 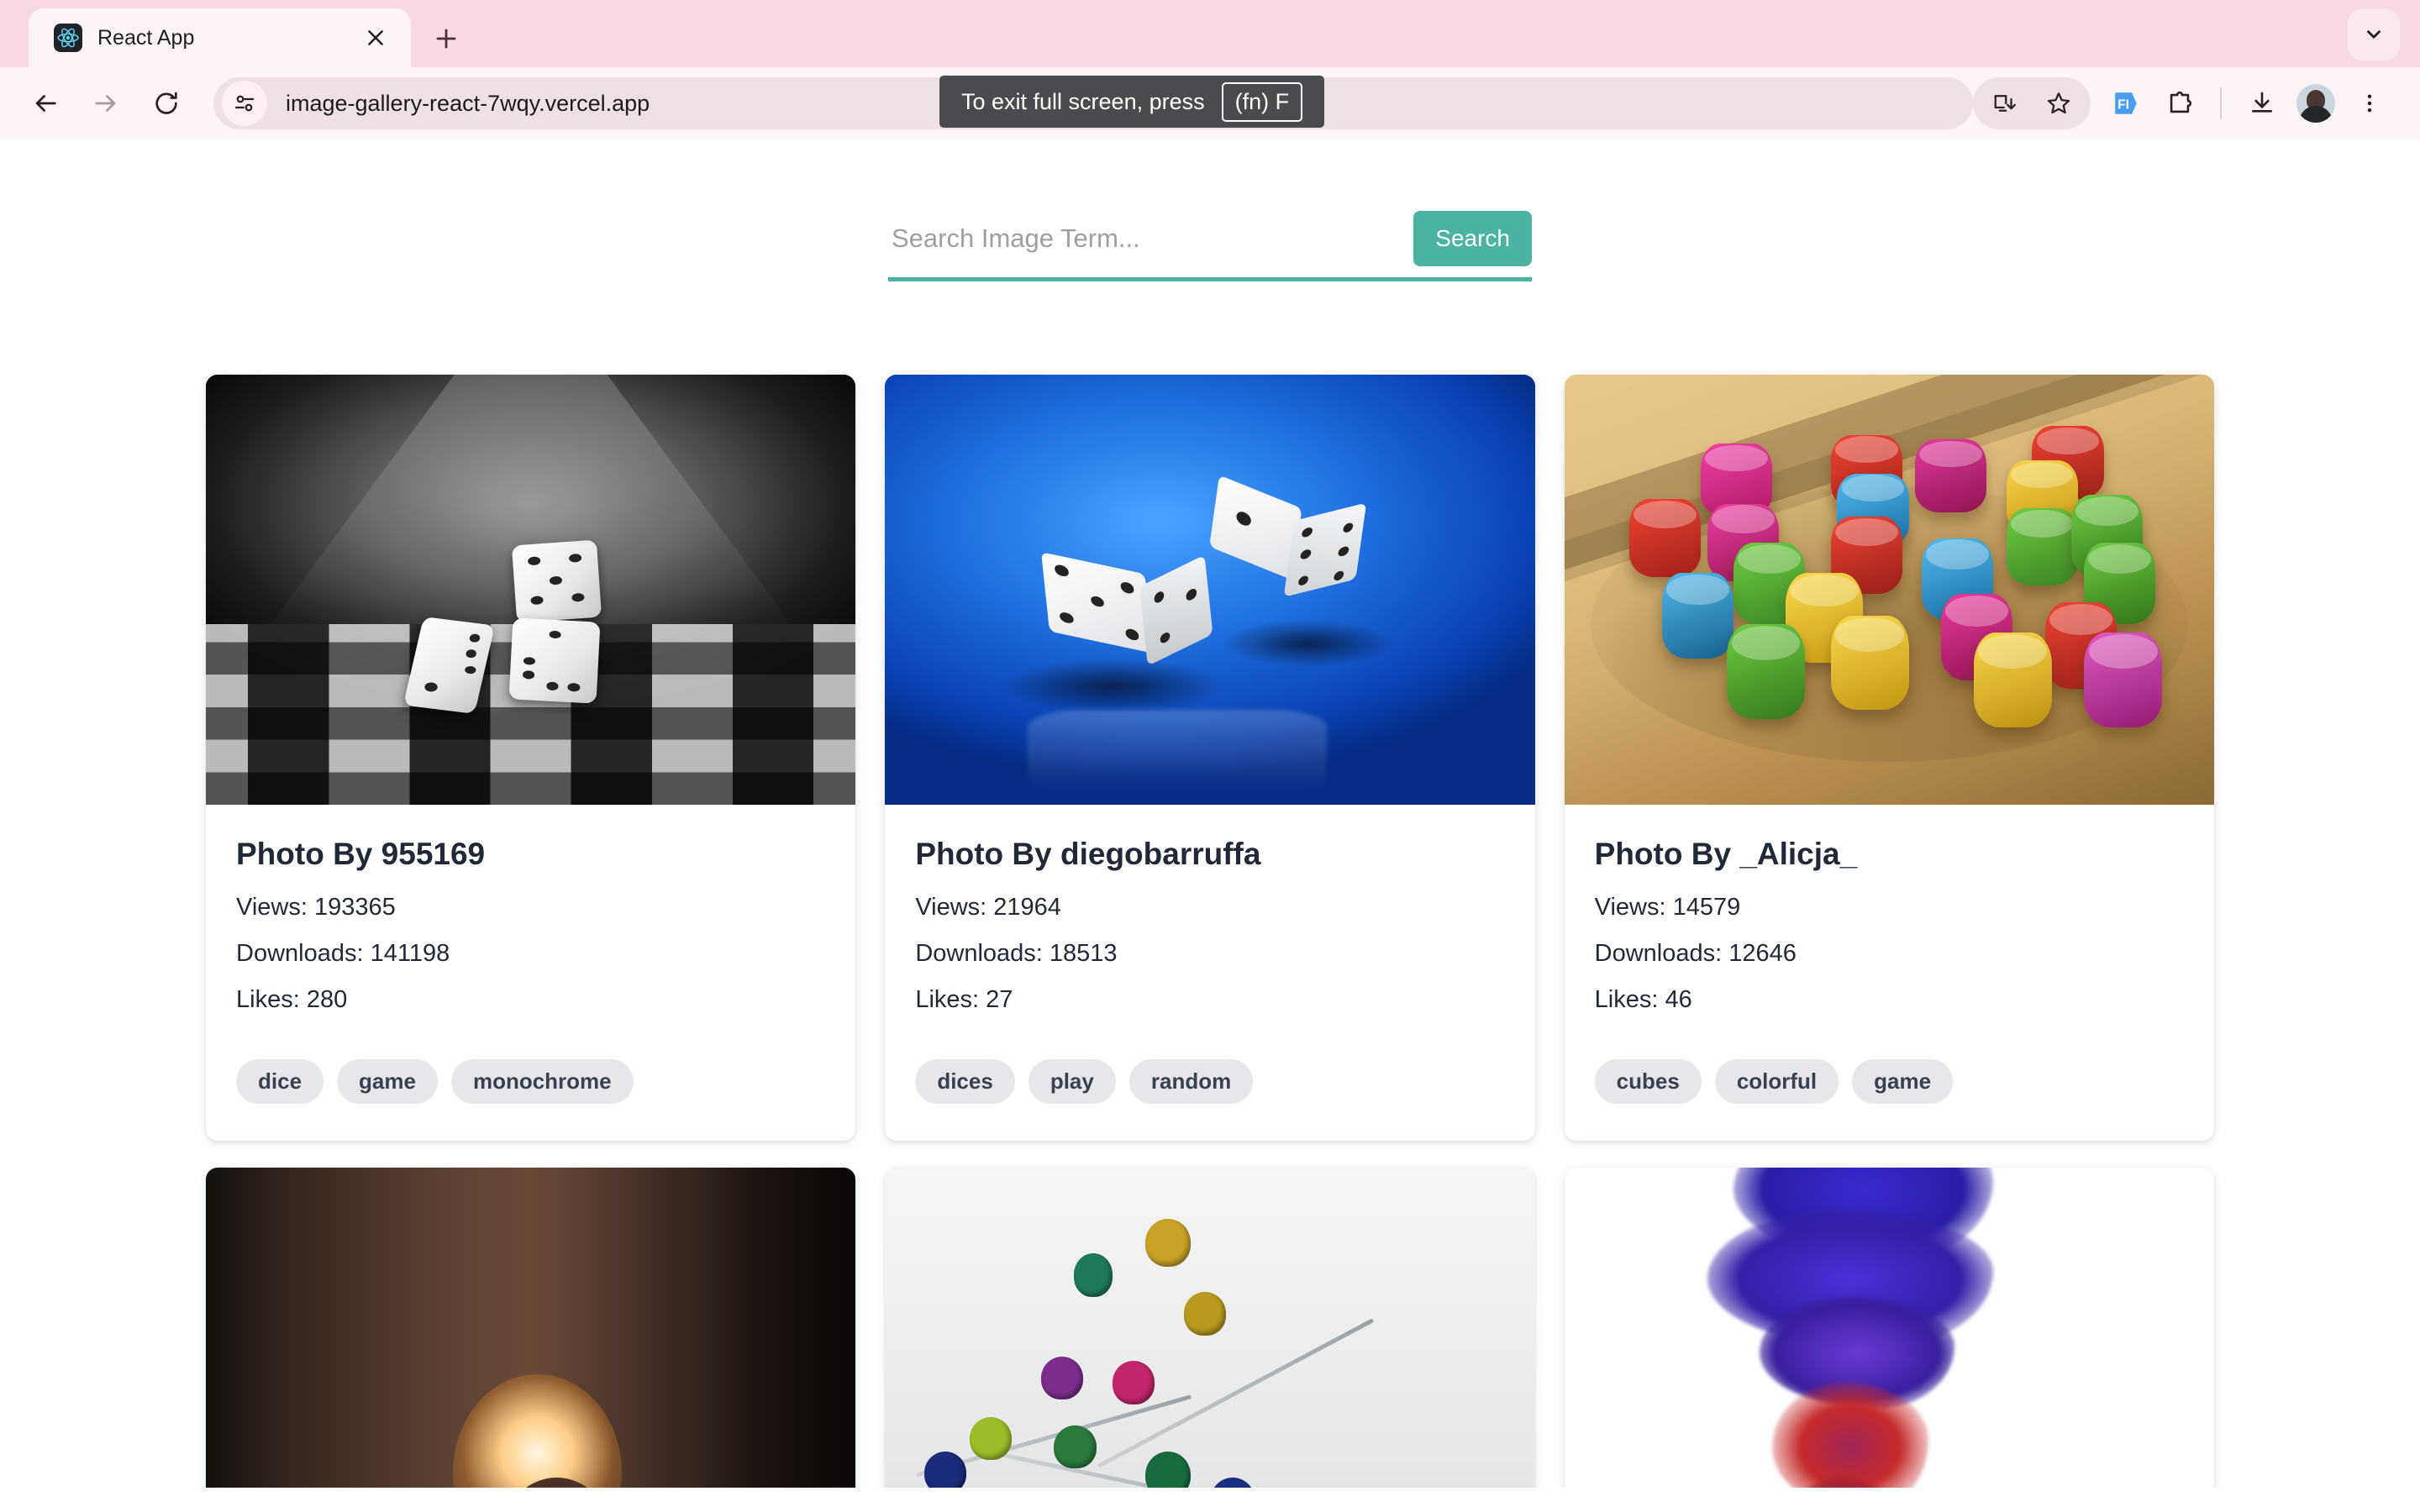 I want to click on fullscreen-exit-toast: To exit full screen, press (fn) F, so click(x=1132, y=102).